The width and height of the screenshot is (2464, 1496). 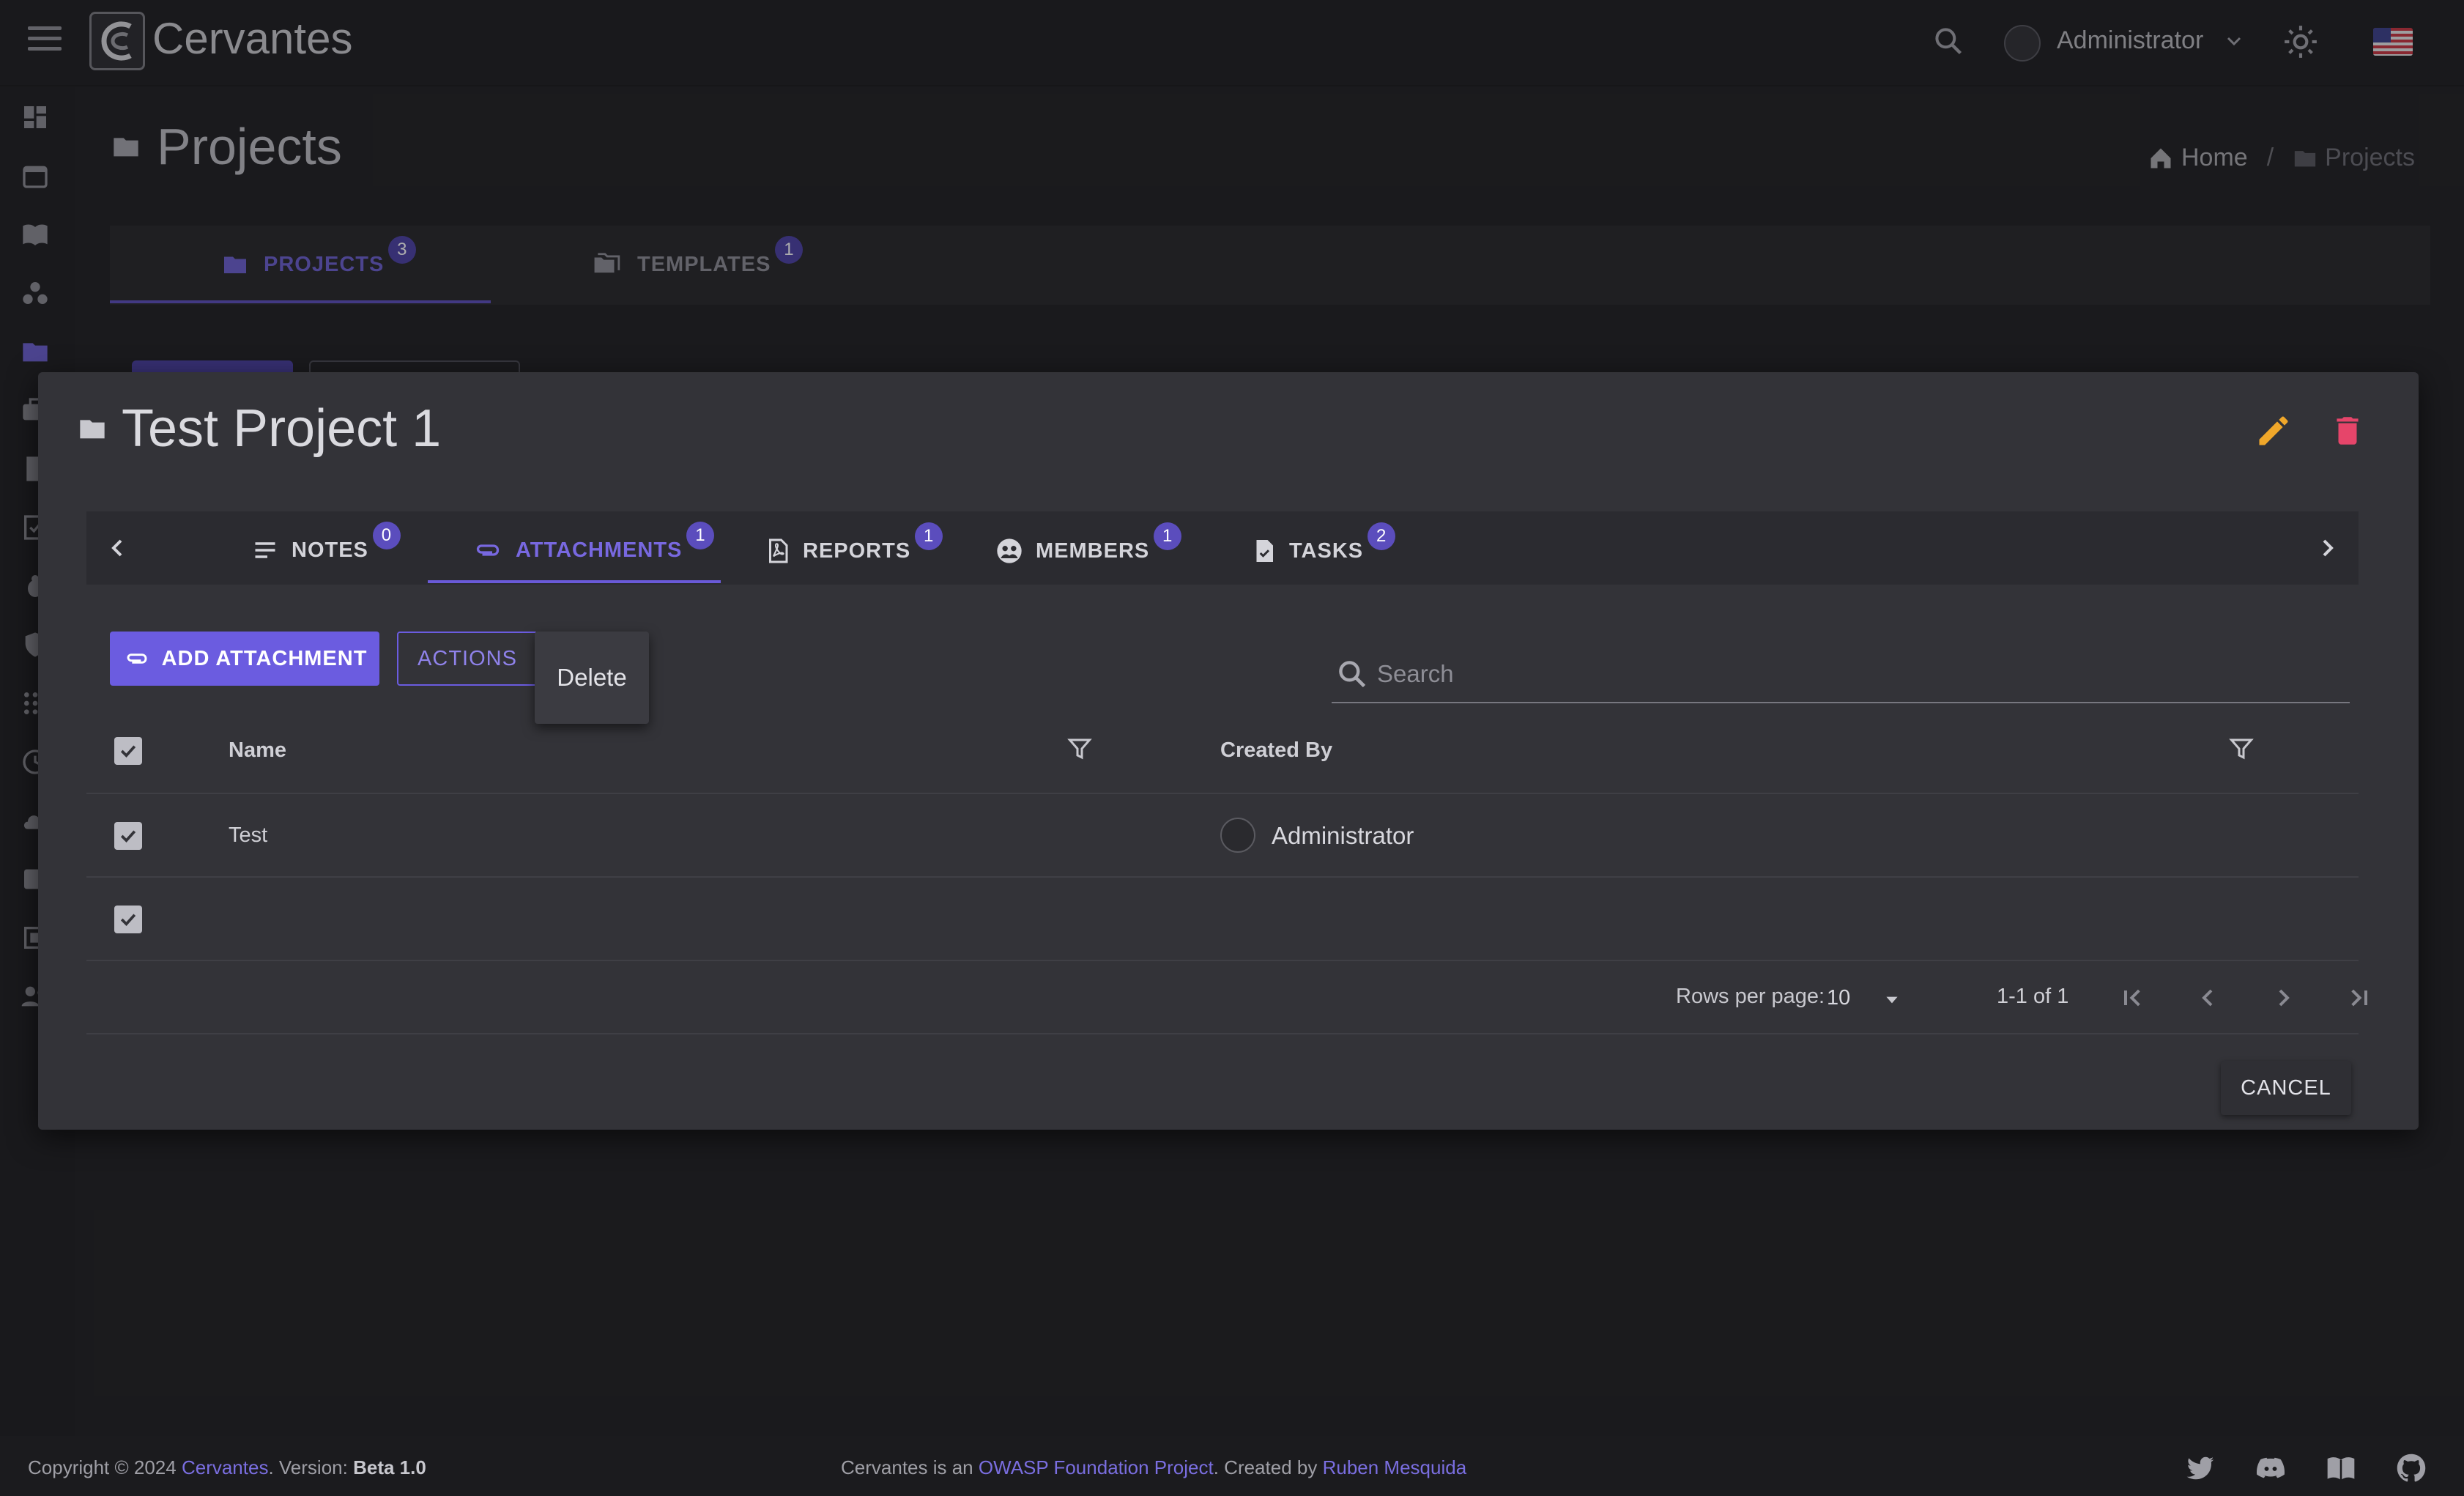 What do you see at coordinates (1326, 550) in the screenshot?
I see `tab-label: TASKS` at bounding box center [1326, 550].